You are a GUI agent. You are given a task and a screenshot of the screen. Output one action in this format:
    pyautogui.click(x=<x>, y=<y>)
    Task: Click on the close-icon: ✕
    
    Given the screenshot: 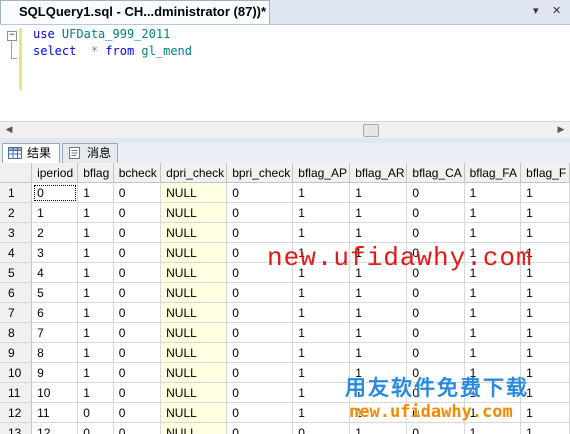 What is the action you would take?
    pyautogui.click(x=556, y=11)
    